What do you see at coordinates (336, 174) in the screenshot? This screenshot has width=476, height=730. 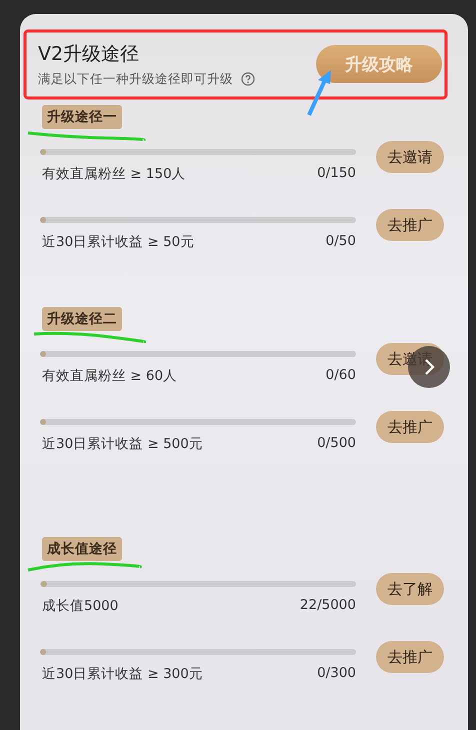 I see `progress-reading: 0/150` at bounding box center [336, 174].